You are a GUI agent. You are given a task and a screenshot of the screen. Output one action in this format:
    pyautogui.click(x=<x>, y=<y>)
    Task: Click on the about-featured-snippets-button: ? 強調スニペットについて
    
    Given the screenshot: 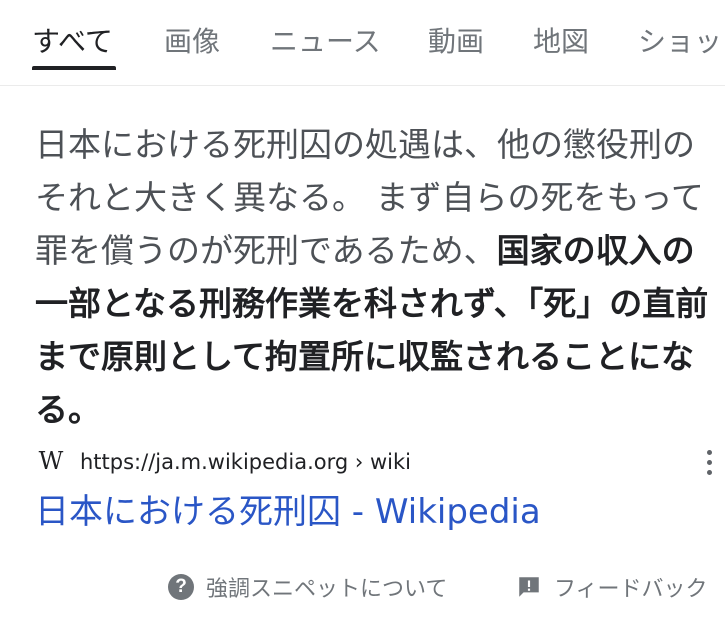 What is the action you would take?
    pyautogui.click(x=307, y=587)
    